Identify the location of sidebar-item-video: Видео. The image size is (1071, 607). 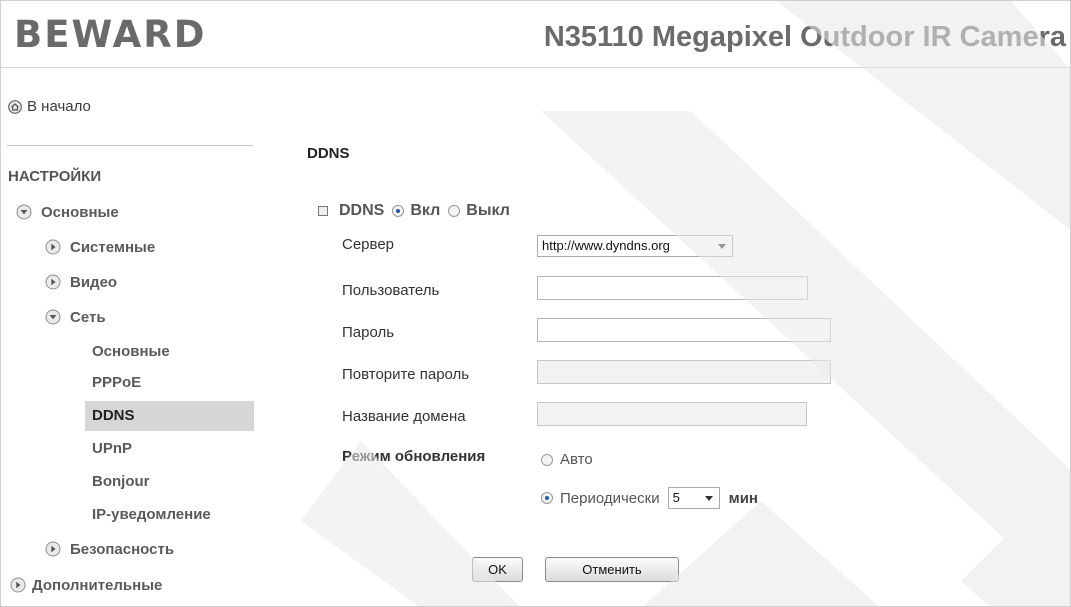
(81, 282).